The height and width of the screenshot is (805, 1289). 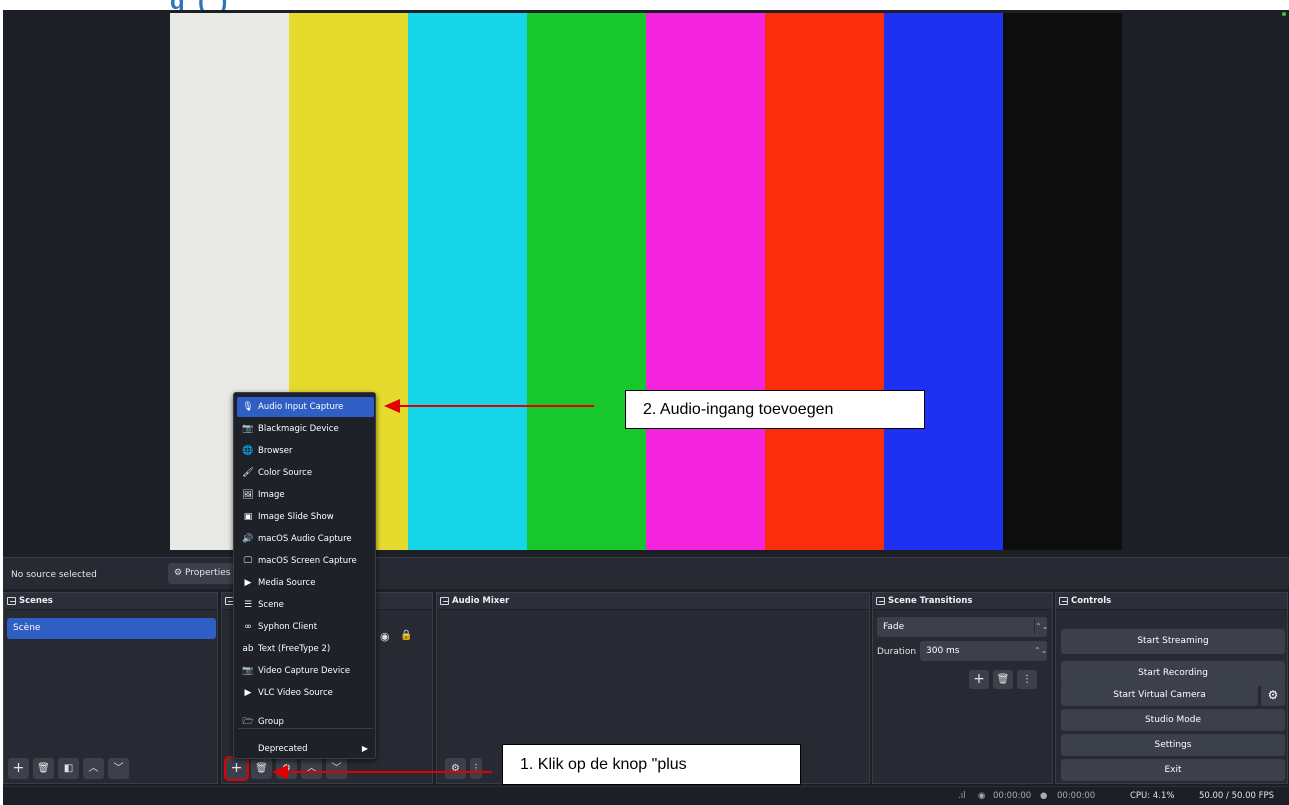 I want to click on menu-item: ab Text (FreeType 2), so click(x=305, y=649).